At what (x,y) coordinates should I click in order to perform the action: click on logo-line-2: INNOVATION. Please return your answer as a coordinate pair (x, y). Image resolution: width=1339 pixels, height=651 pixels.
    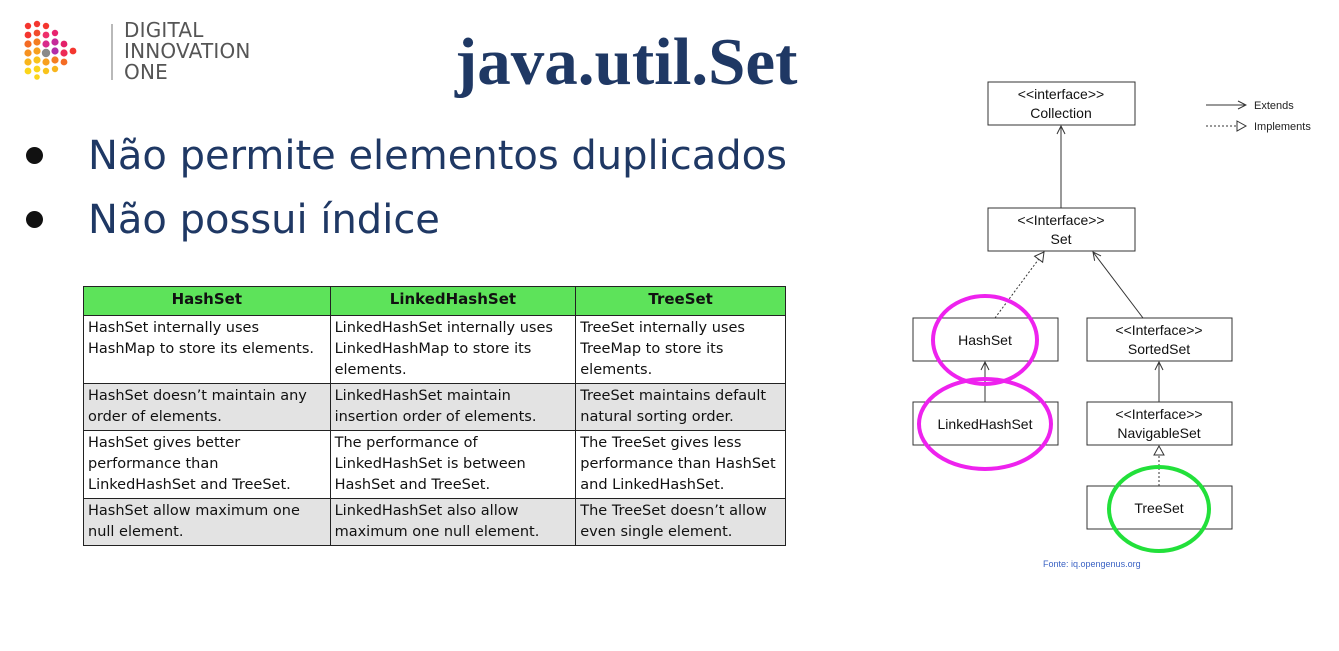
    Looking at the image, I should click on (187, 51).